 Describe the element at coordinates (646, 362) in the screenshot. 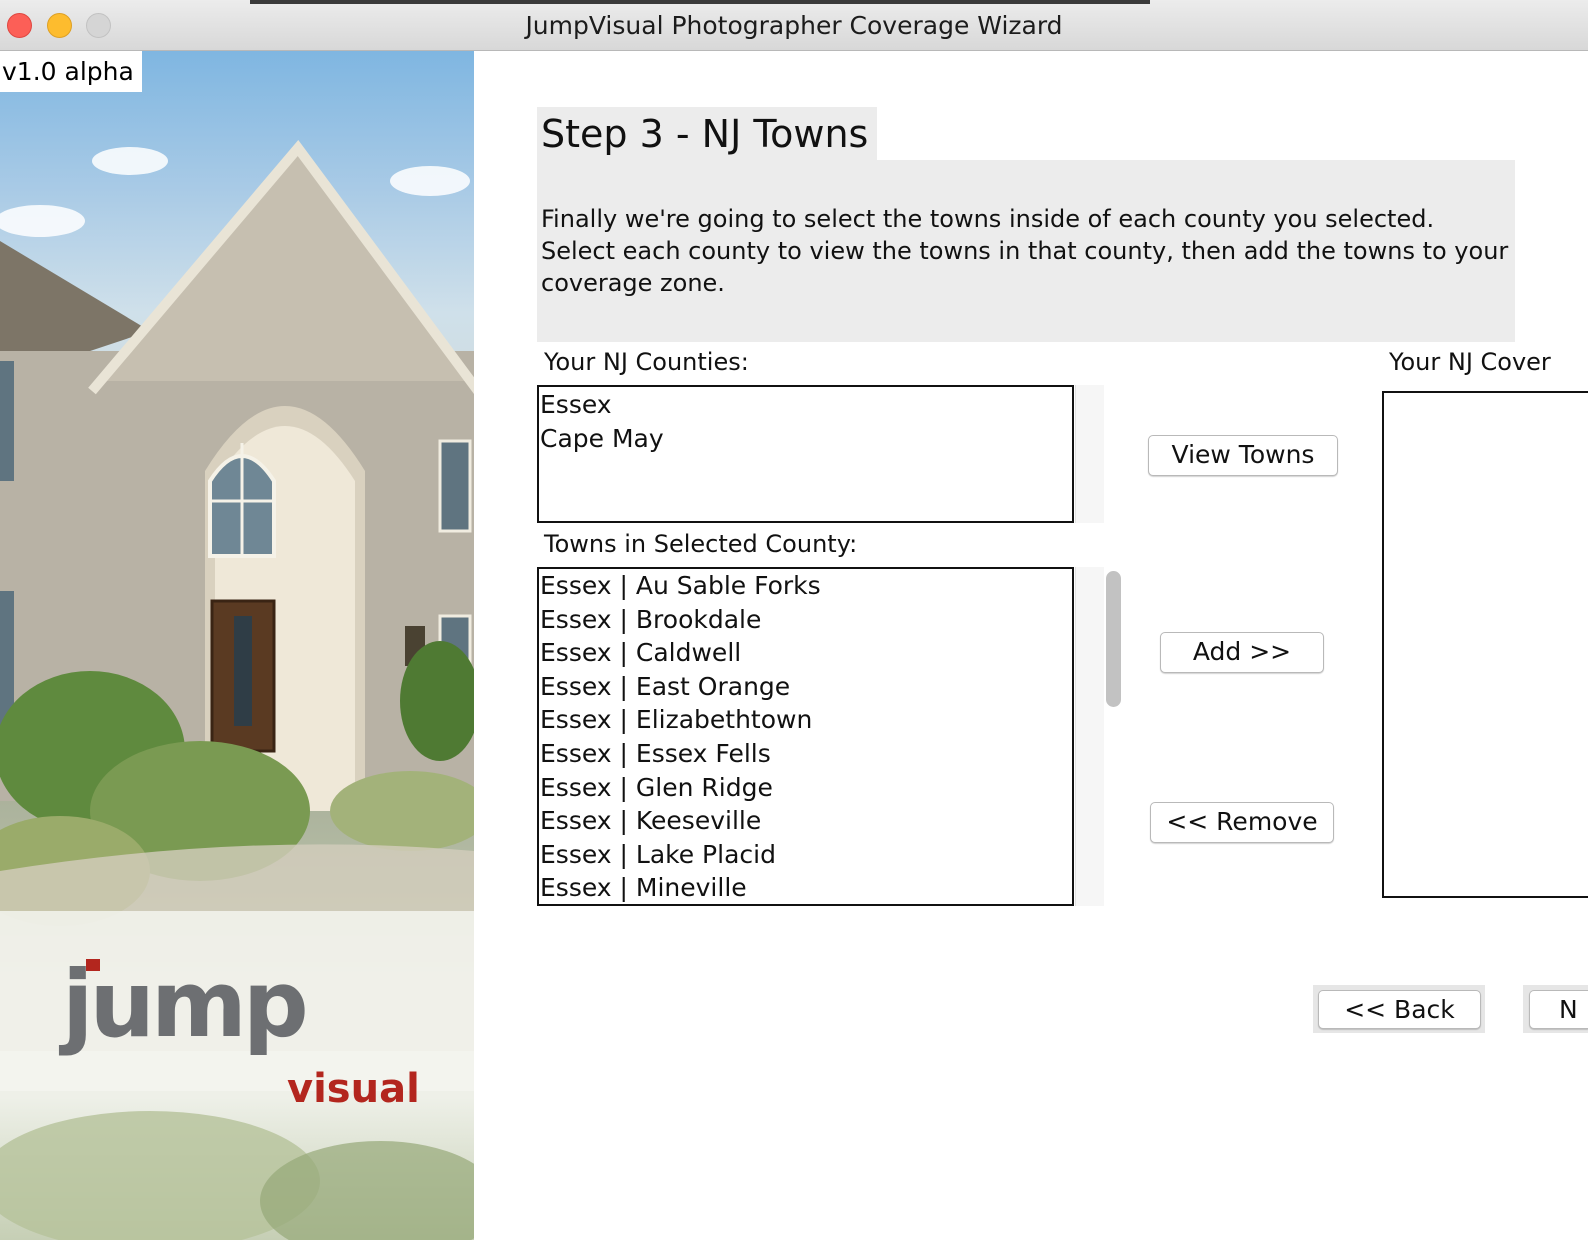

I see `counties-label: Your NJ Counties:` at that location.